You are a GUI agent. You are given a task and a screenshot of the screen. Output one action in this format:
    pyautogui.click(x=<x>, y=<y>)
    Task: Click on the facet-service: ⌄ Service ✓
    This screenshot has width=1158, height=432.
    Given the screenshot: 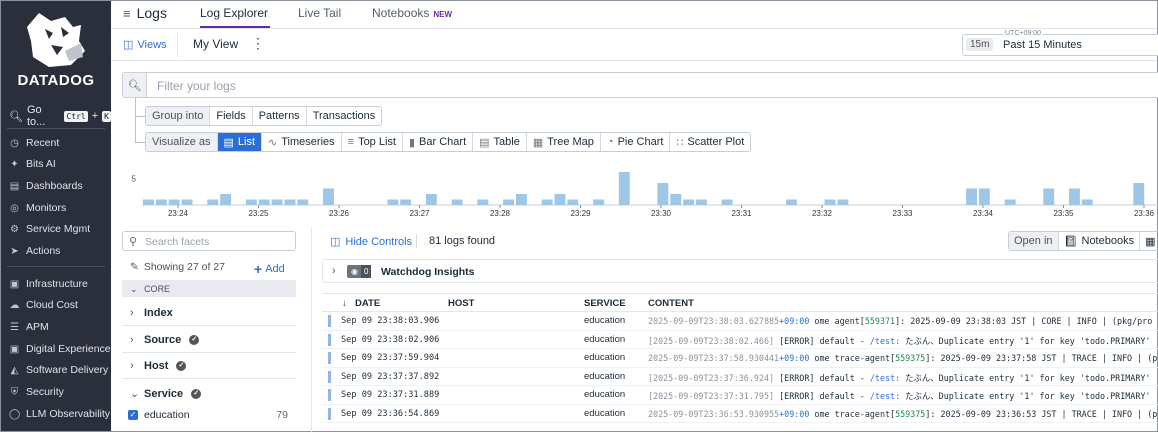 What is the action you would take?
    pyautogui.click(x=166, y=393)
    